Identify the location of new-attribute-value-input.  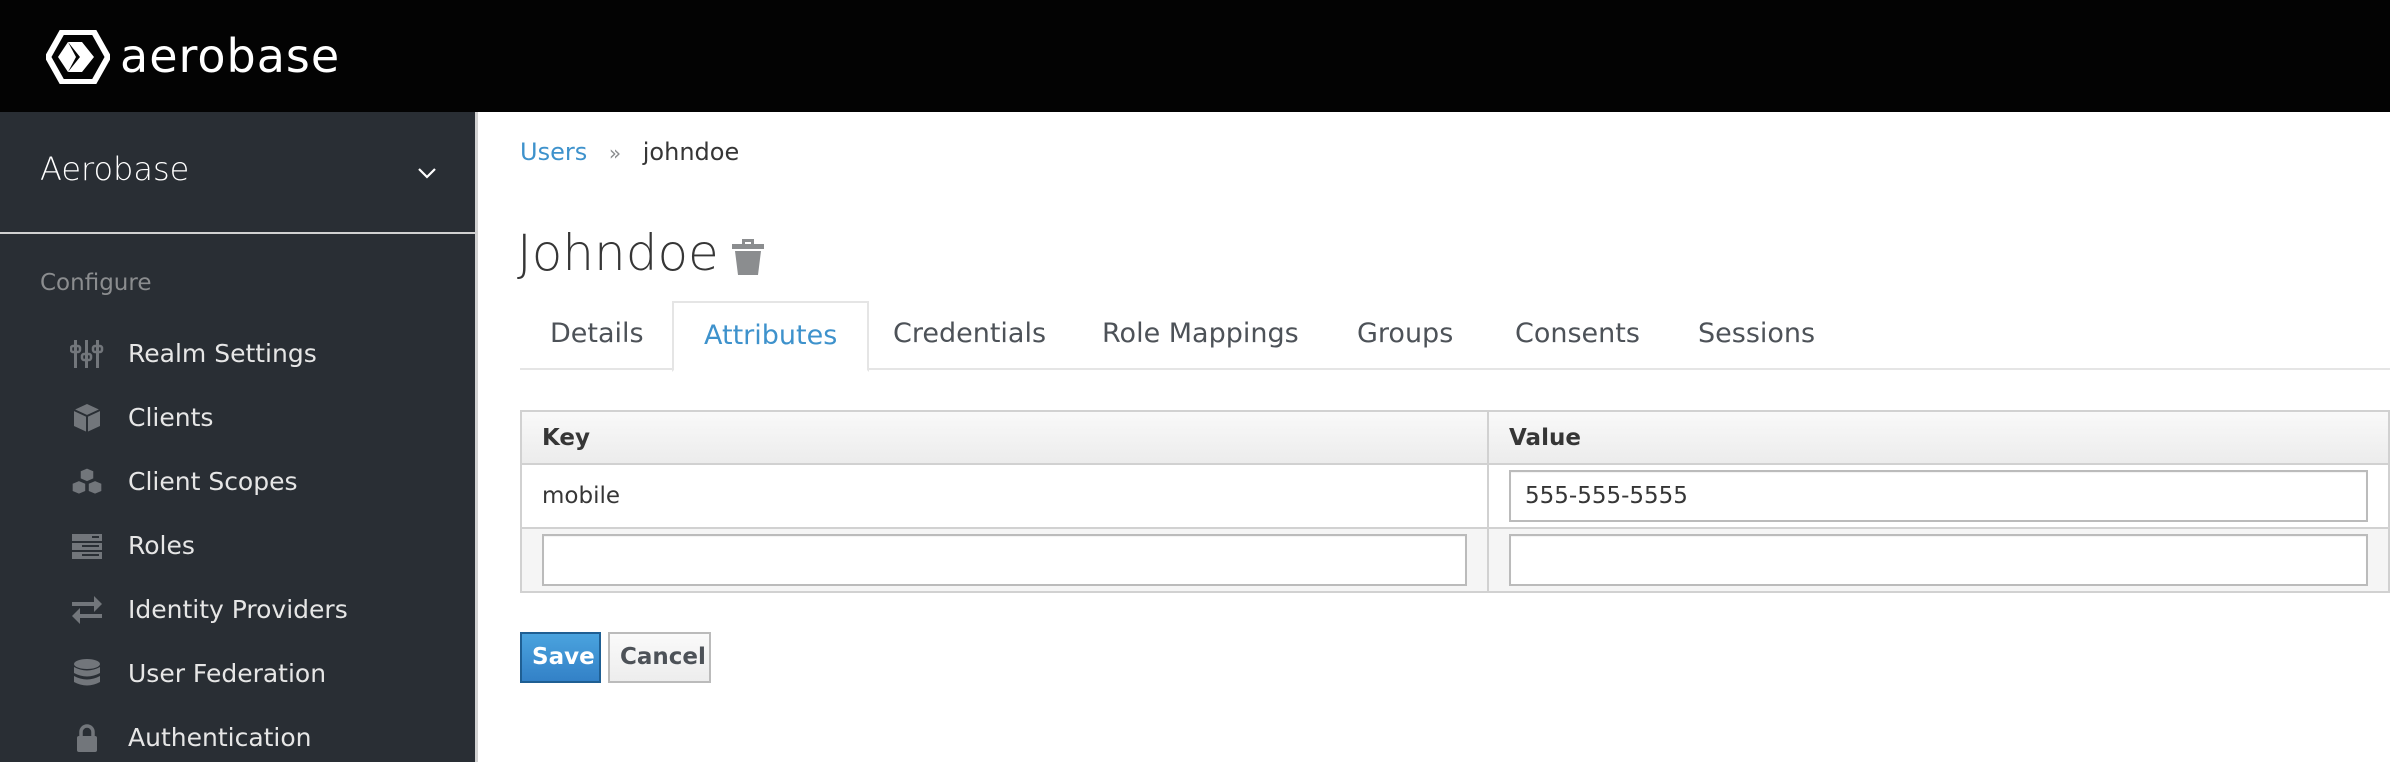
(1938, 560).